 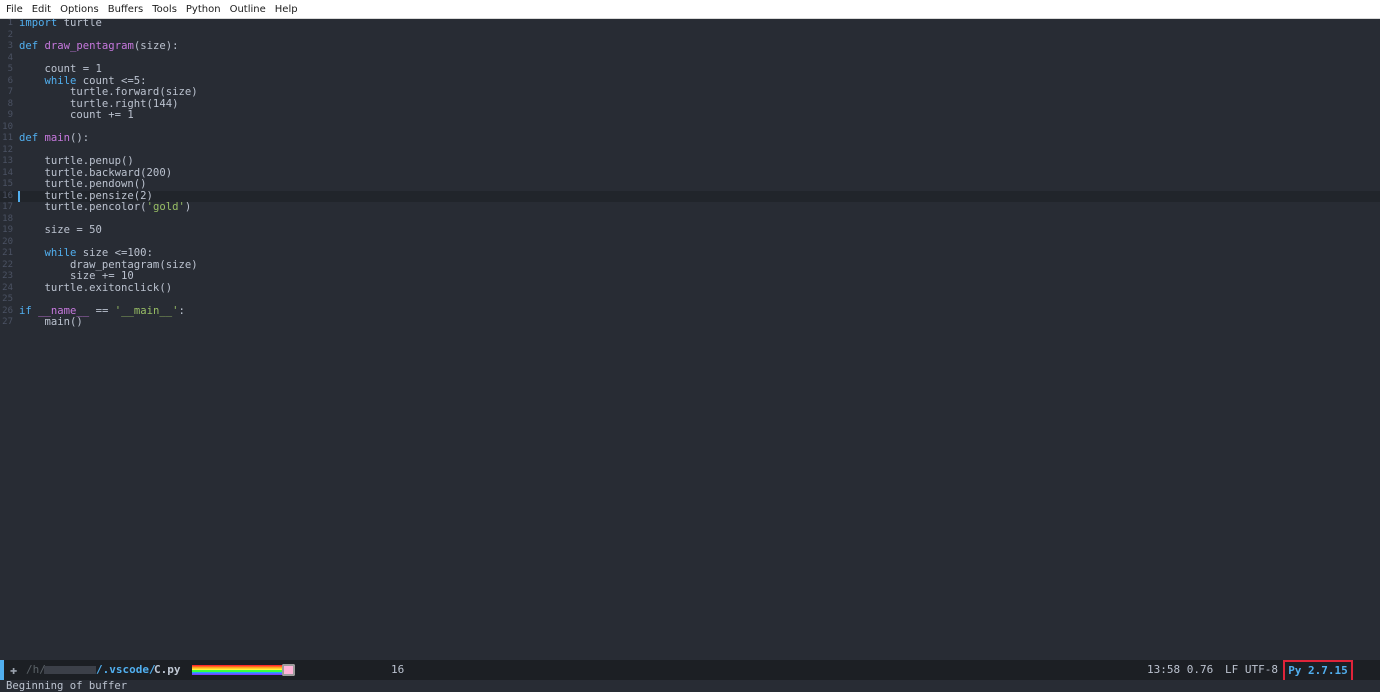 I want to click on redacted-path-segment, so click(x=70, y=670).